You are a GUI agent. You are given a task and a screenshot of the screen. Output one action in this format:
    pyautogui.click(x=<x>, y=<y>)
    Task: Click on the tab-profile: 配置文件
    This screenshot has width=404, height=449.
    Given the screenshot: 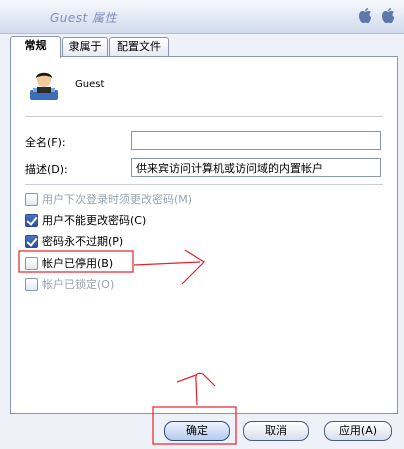 What is the action you would take?
    pyautogui.click(x=139, y=46)
    